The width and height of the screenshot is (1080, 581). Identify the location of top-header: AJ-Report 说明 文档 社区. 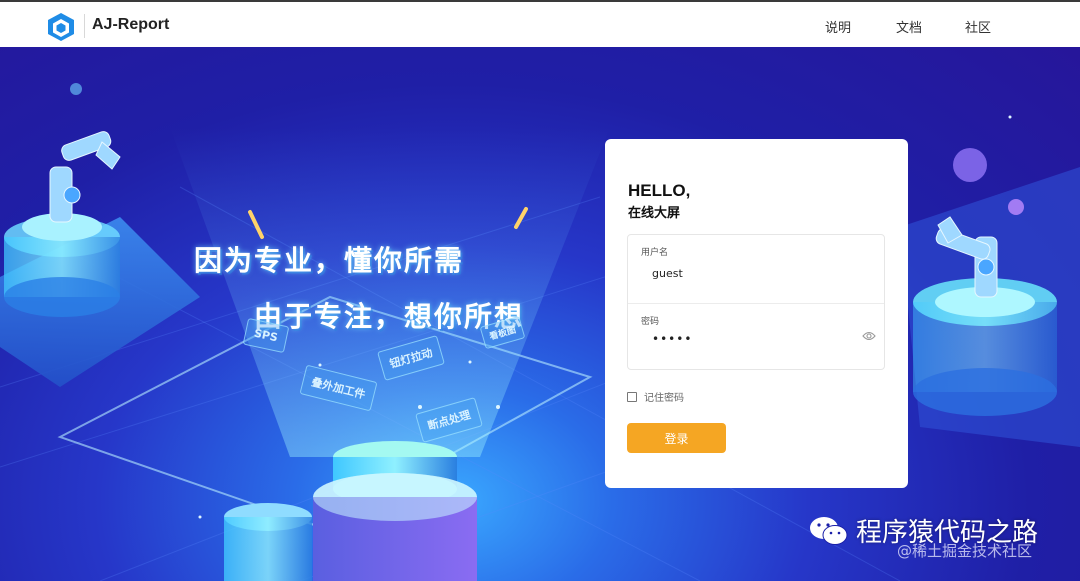
(540, 23).